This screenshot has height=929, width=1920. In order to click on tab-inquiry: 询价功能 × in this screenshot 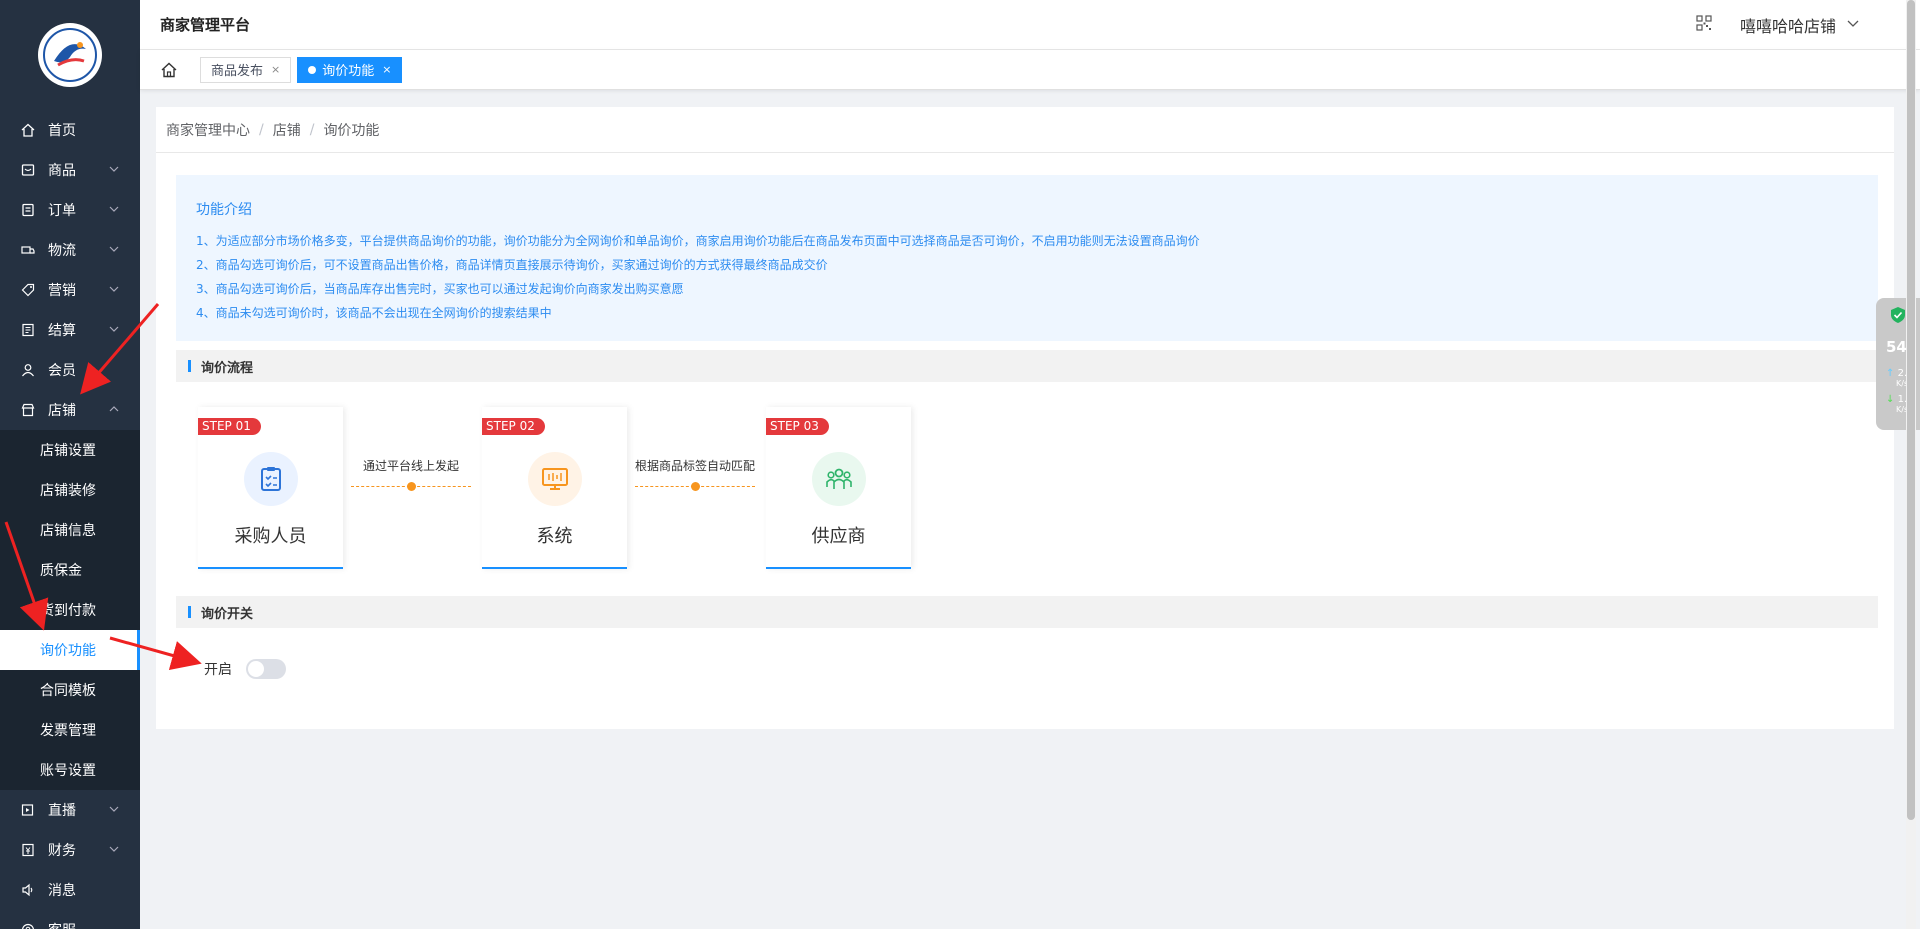, I will do `click(350, 69)`.